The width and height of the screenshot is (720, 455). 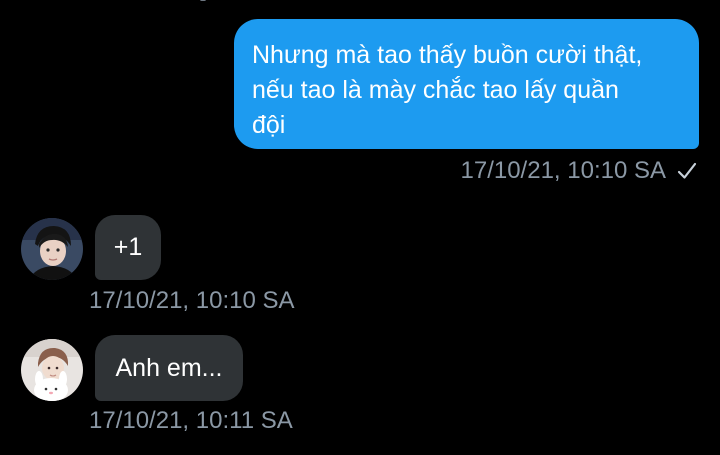 I want to click on outgoing-message-meta: 17/10/21, 10:10 SA, so click(x=580, y=171).